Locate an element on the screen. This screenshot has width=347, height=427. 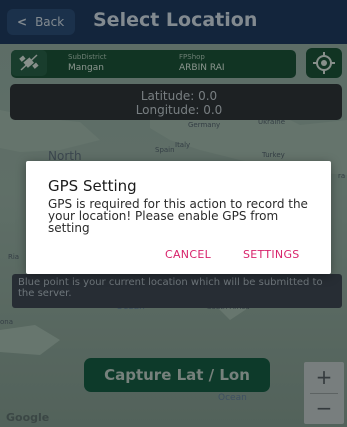
settings-button: SETTINGS is located at coordinates (271, 254).